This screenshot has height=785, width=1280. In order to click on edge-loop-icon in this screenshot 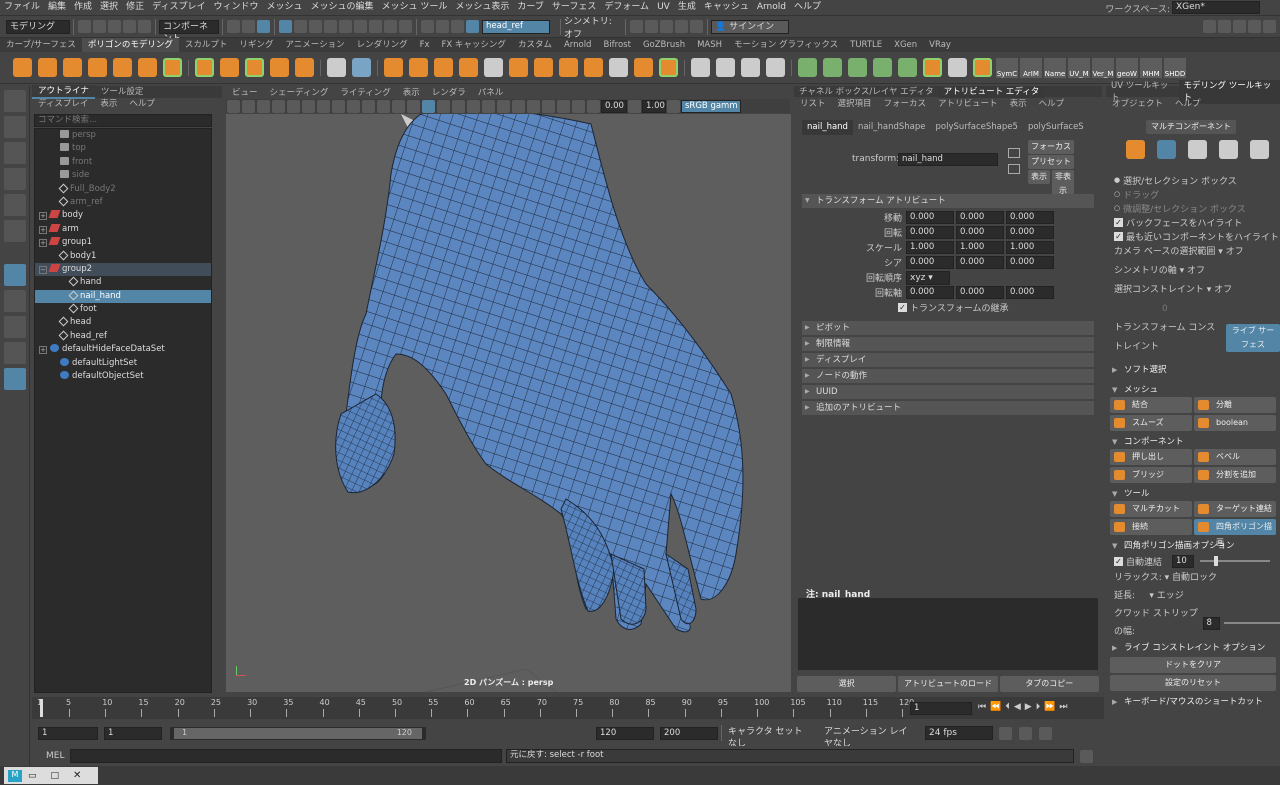, I will do `click(750, 67)`.